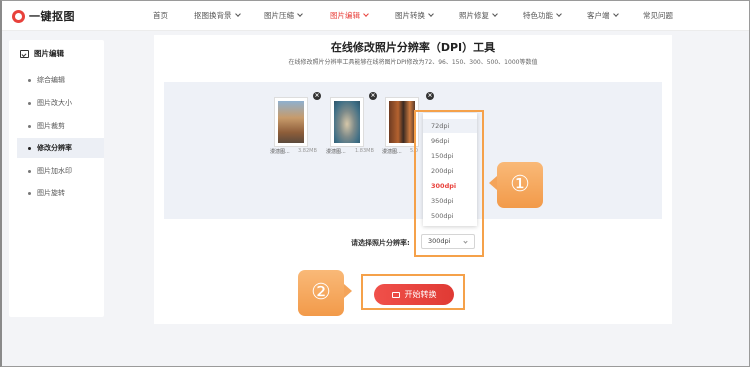 The image size is (750, 367). What do you see at coordinates (60, 193) in the screenshot?
I see `sidebar-item-rotate: 图片旋转` at bounding box center [60, 193].